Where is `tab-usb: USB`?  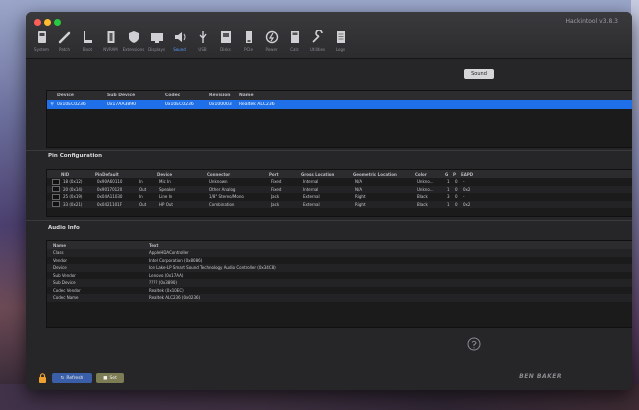 tab-usb: USB is located at coordinates (202, 42).